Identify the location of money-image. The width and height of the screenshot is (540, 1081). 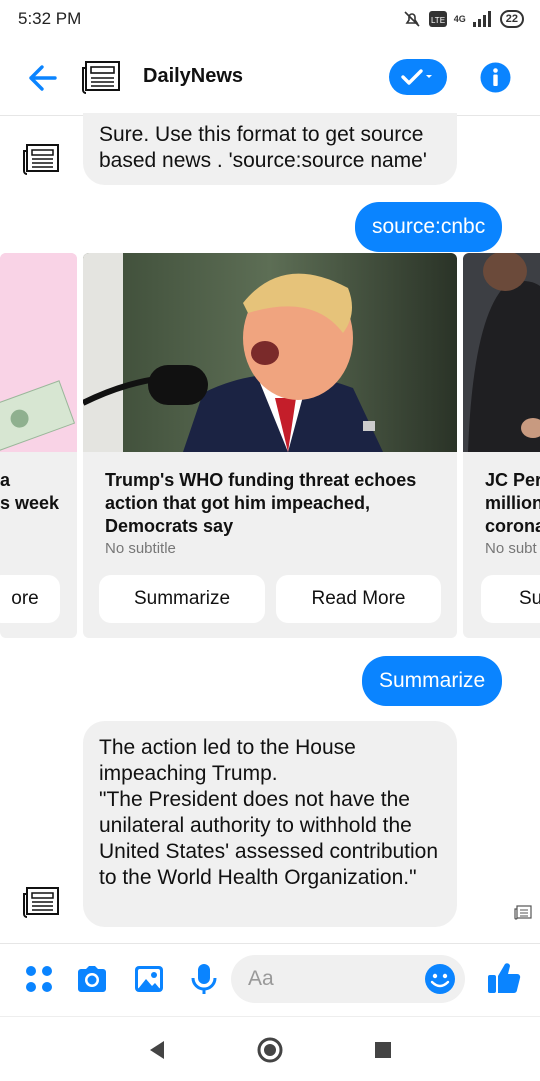
(38, 352).